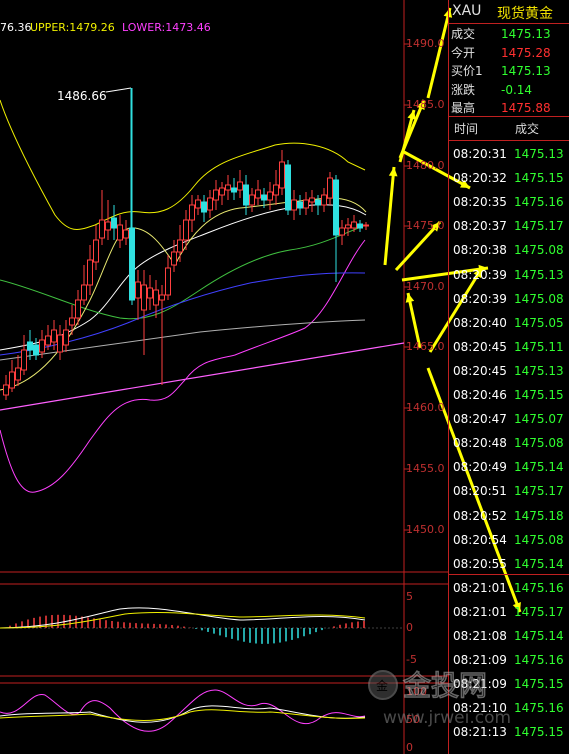 This screenshot has height=754, width=569. Describe the element at coordinates (527, 129) in the screenshot. I see `ticks-header-price: 成交` at that location.